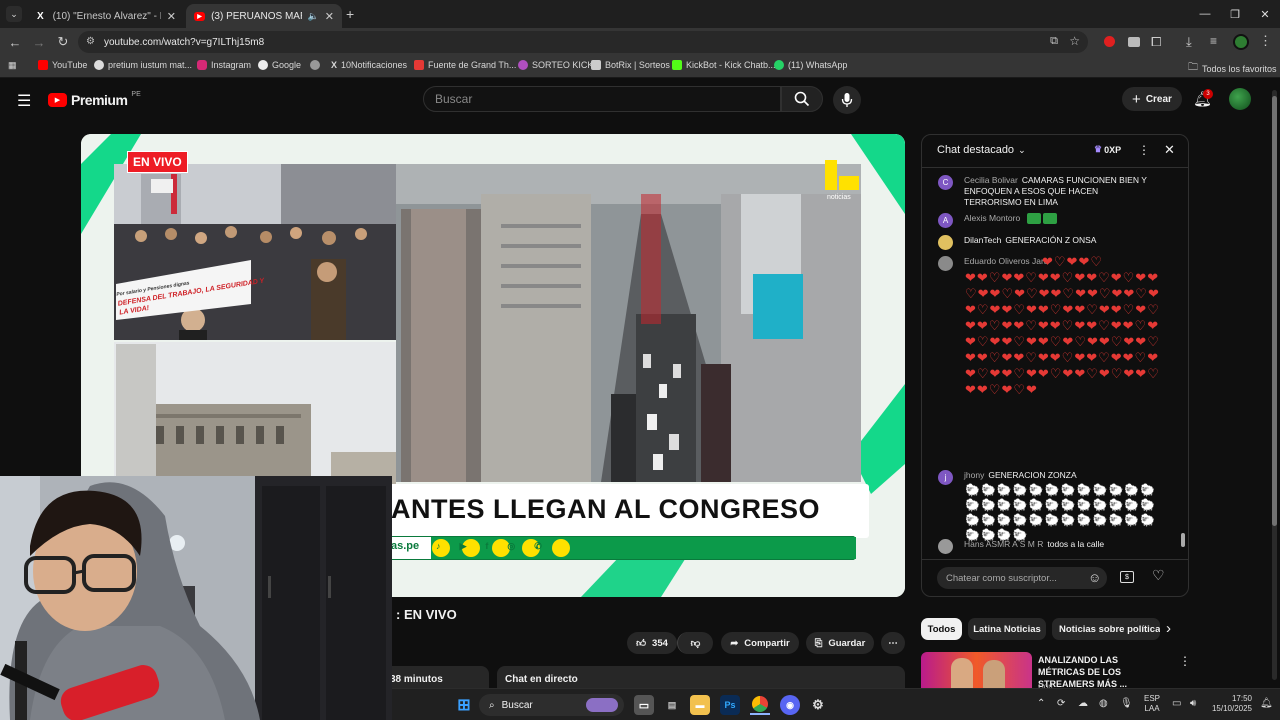  I want to click on network-icon: ▭, so click(1176, 703).